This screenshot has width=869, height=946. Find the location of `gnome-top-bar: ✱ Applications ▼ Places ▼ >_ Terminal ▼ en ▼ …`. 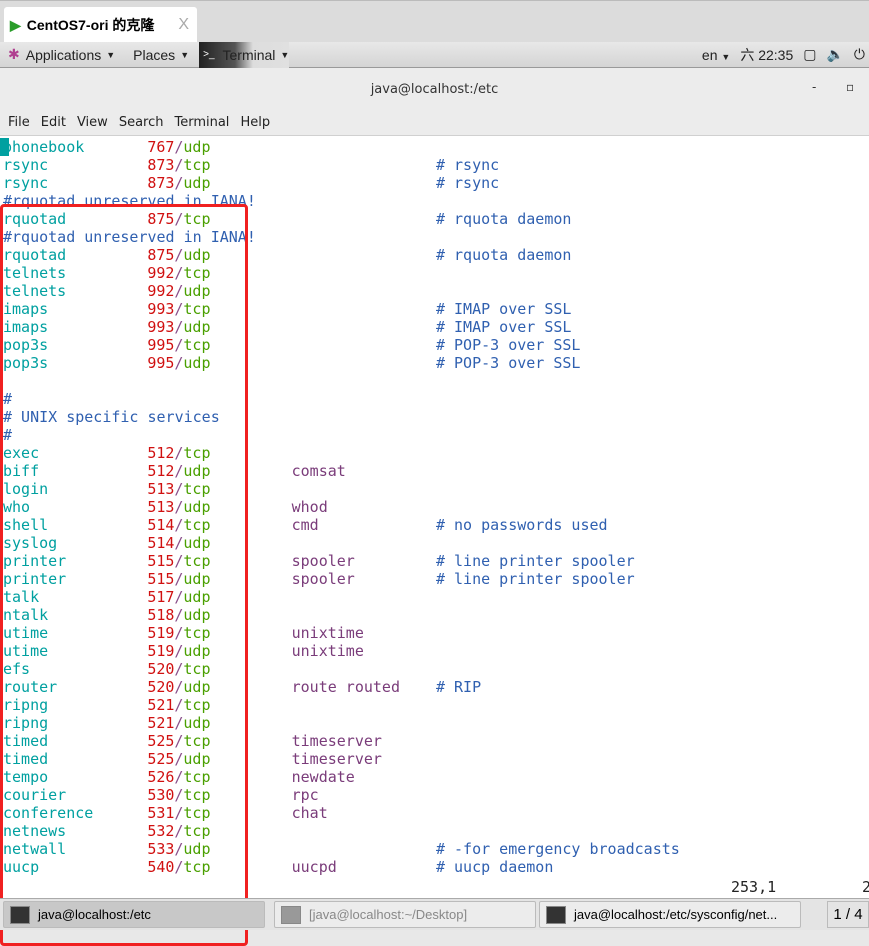

gnome-top-bar: ✱ Applications ▼ Places ▼ >_ Terminal ▼ en ▼ … is located at coordinates (434, 54).